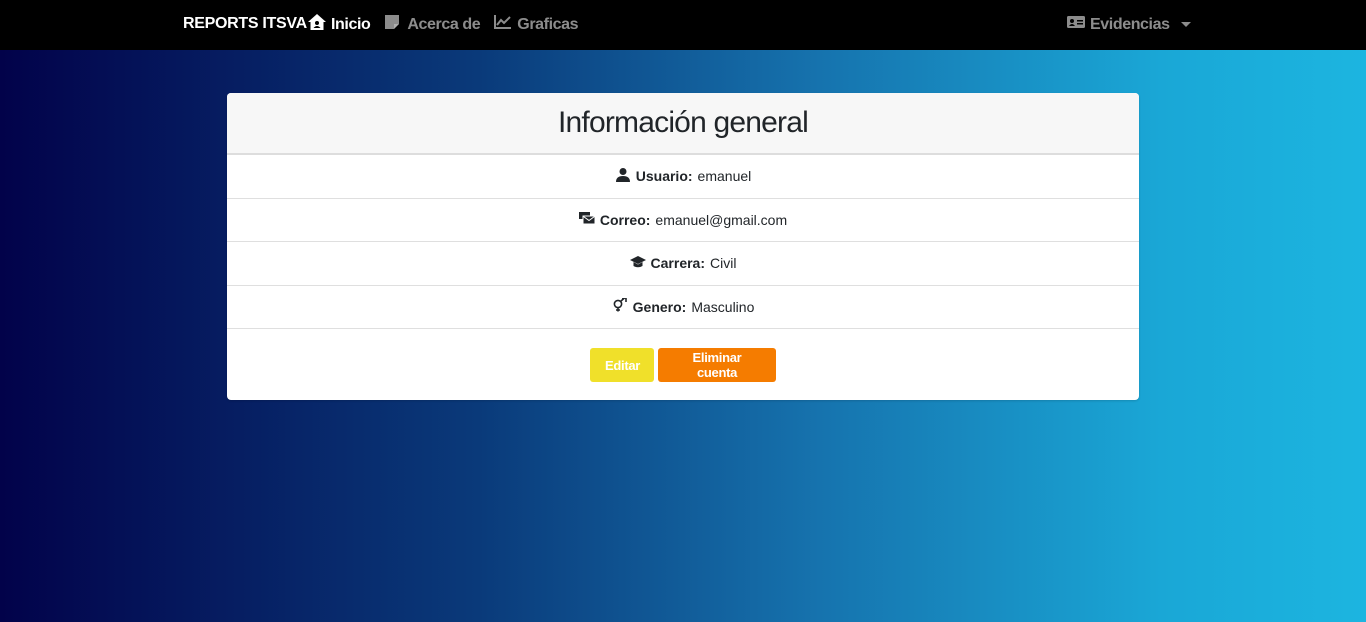 The width and height of the screenshot is (1366, 622). I want to click on field-label: Usuario:, so click(664, 176).